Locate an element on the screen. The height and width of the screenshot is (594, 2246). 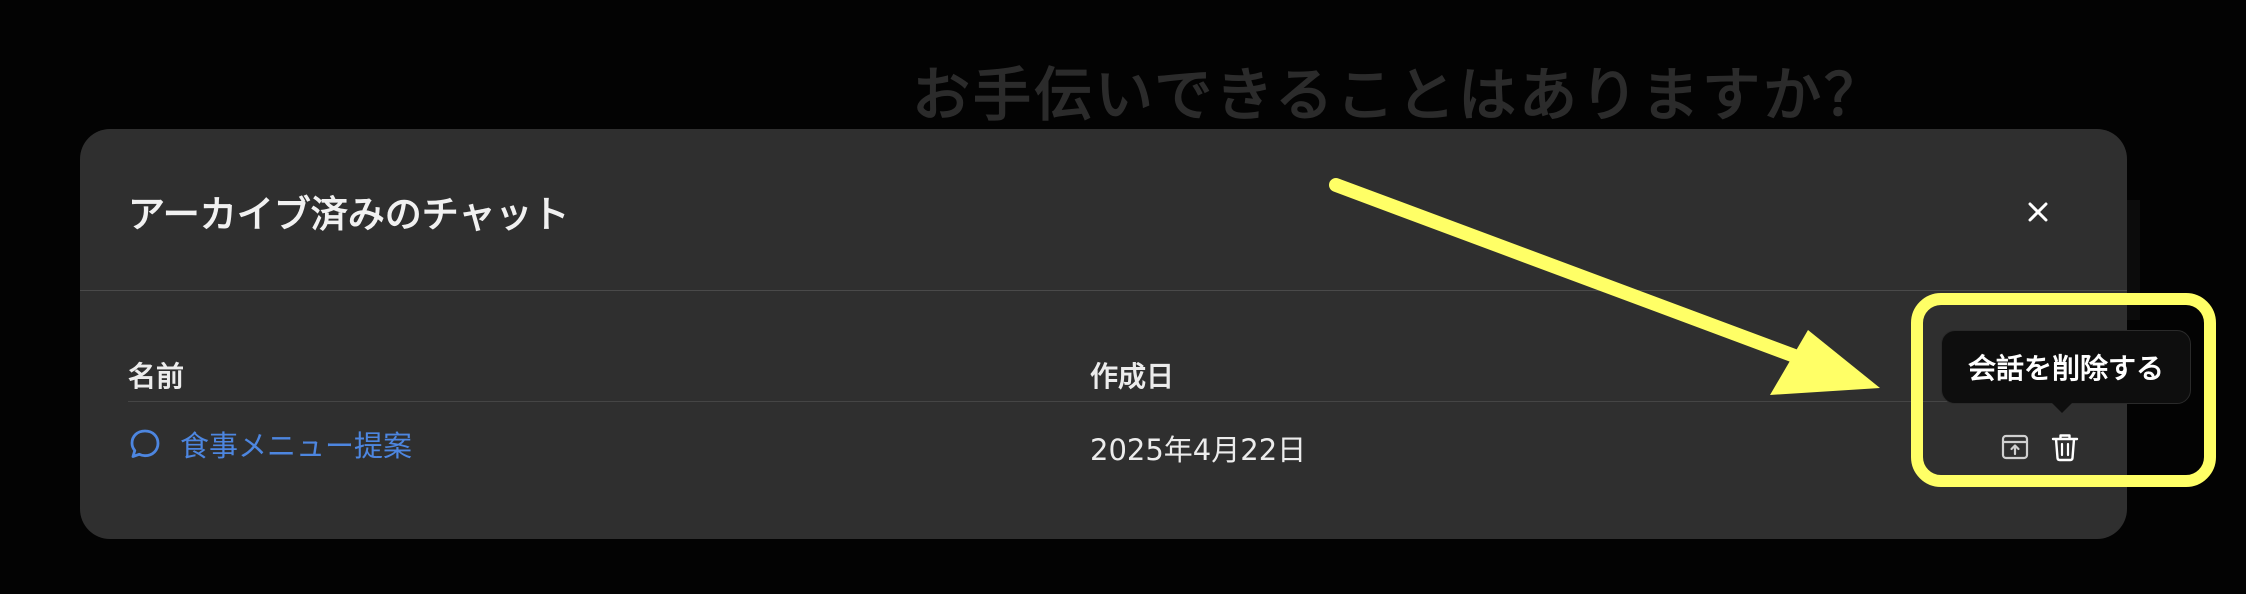
chat-bubble-icon is located at coordinates (145, 443).